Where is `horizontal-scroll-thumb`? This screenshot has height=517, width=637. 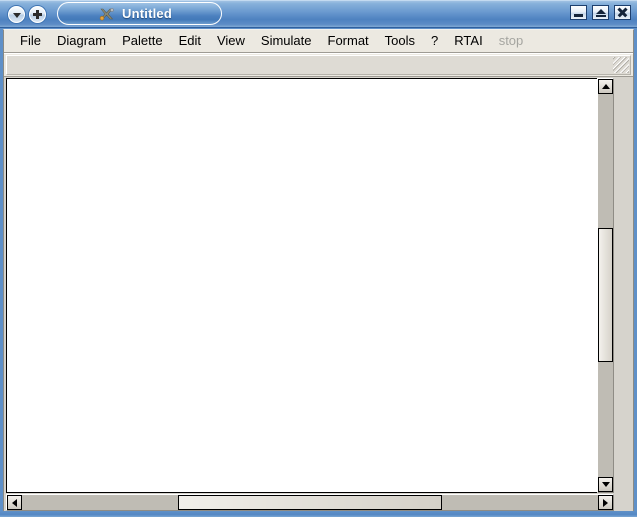
horizontal-scroll-thumb is located at coordinates (310, 502).